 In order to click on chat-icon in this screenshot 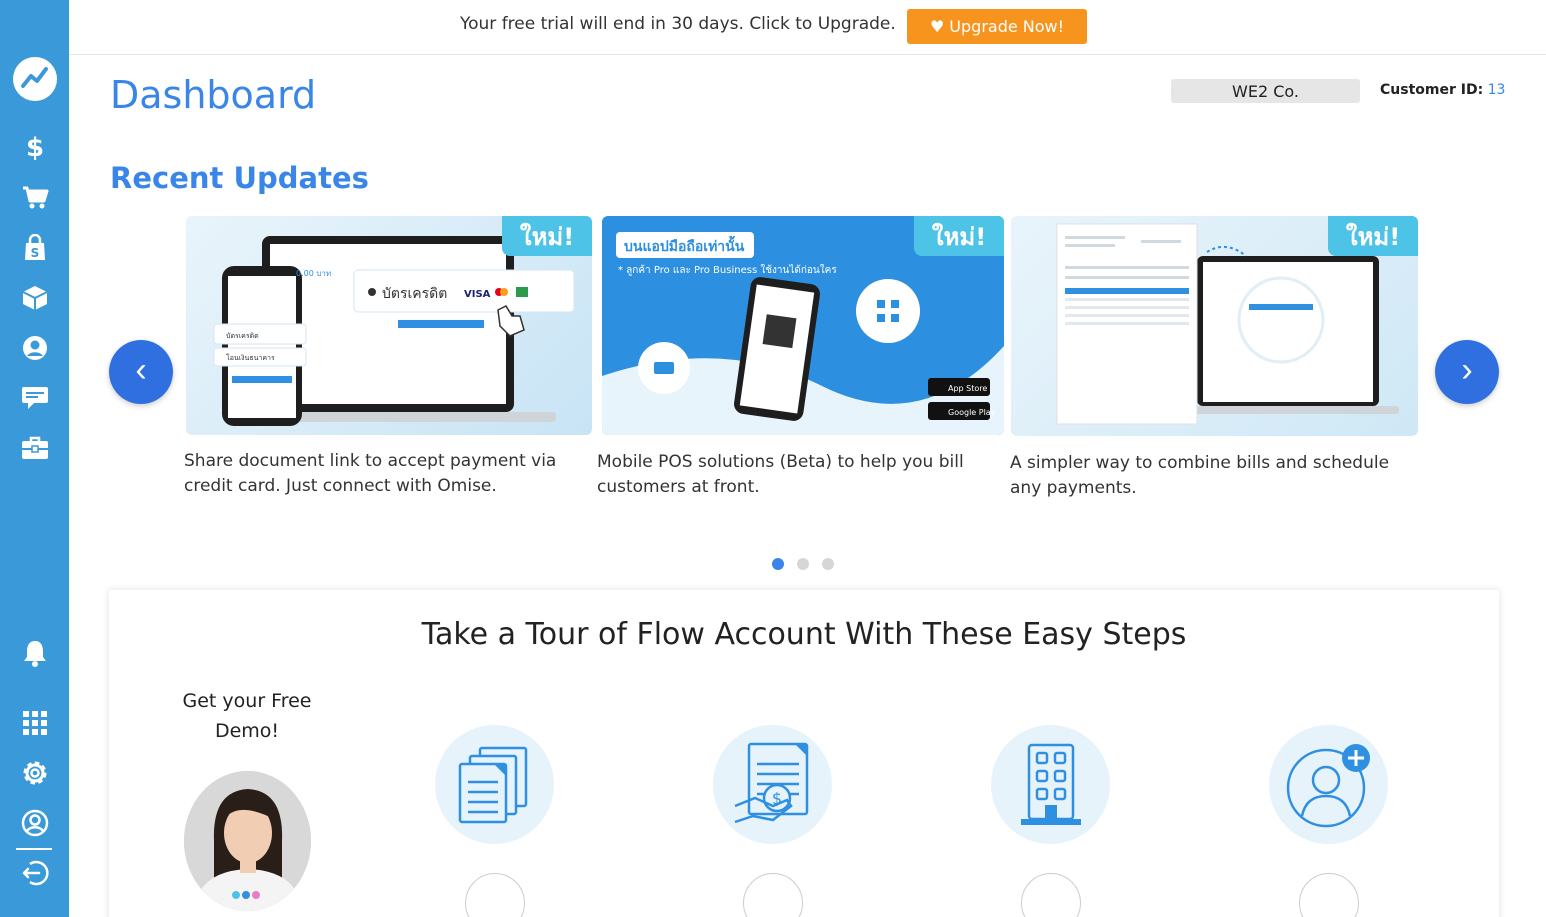, I will do `click(34, 398)`.